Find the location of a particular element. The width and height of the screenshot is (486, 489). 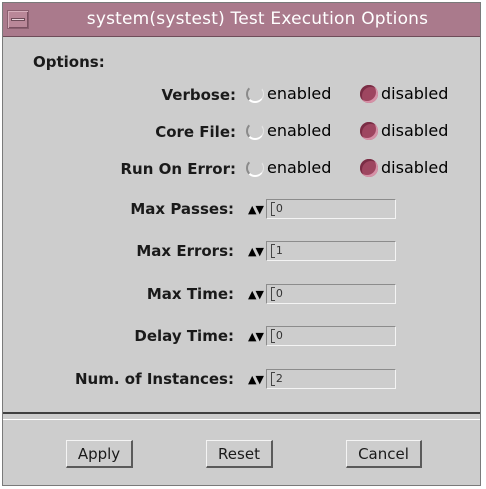

window-menu-icon is located at coordinates (18, 19).